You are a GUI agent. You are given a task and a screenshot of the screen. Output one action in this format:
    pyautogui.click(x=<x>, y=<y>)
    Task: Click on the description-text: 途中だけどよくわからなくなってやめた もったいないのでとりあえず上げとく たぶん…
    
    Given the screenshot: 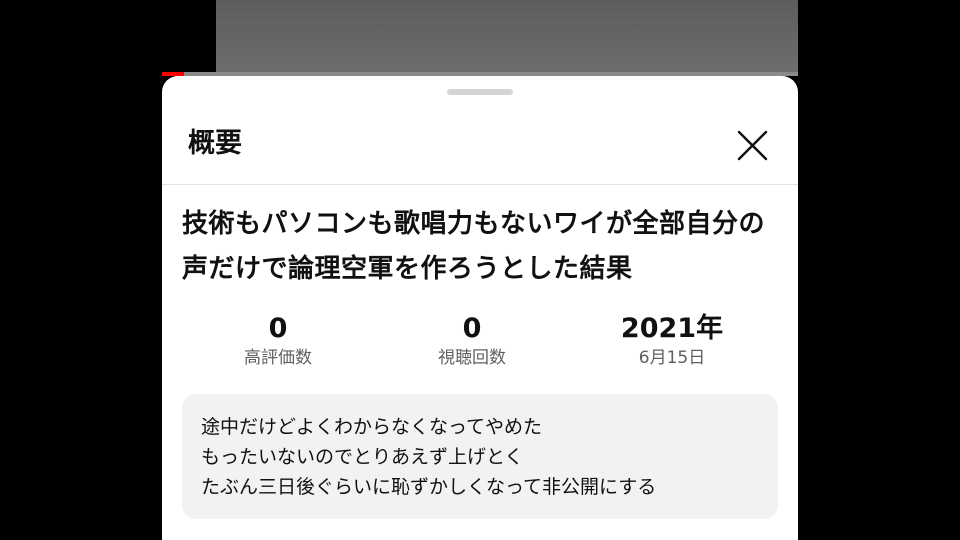 What is the action you would take?
    pyautogui.click(x=429, y=457)
    